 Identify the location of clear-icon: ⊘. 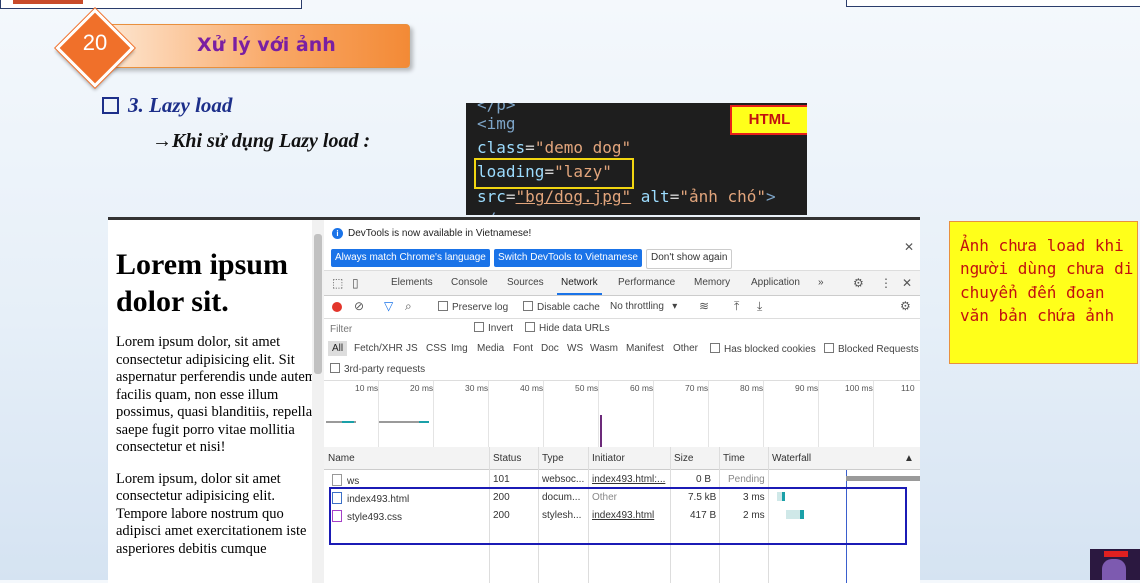
(359, 306).